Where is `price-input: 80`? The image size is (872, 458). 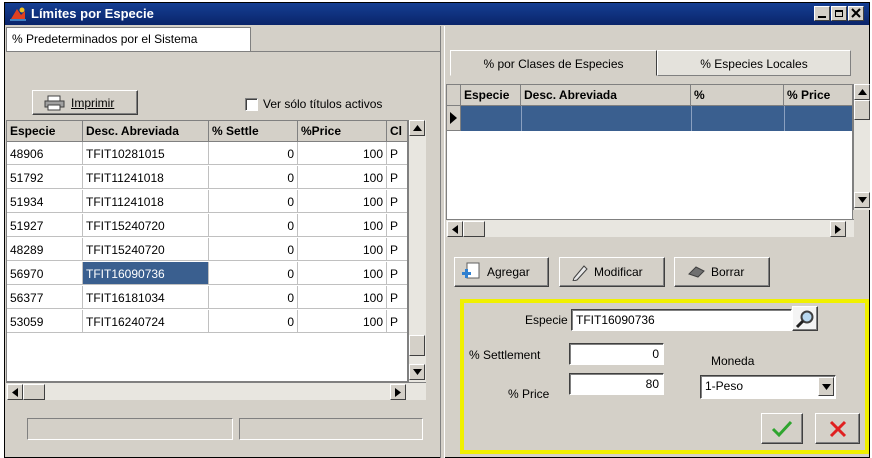
price-input: 80 is located at coordinates (616, 384).